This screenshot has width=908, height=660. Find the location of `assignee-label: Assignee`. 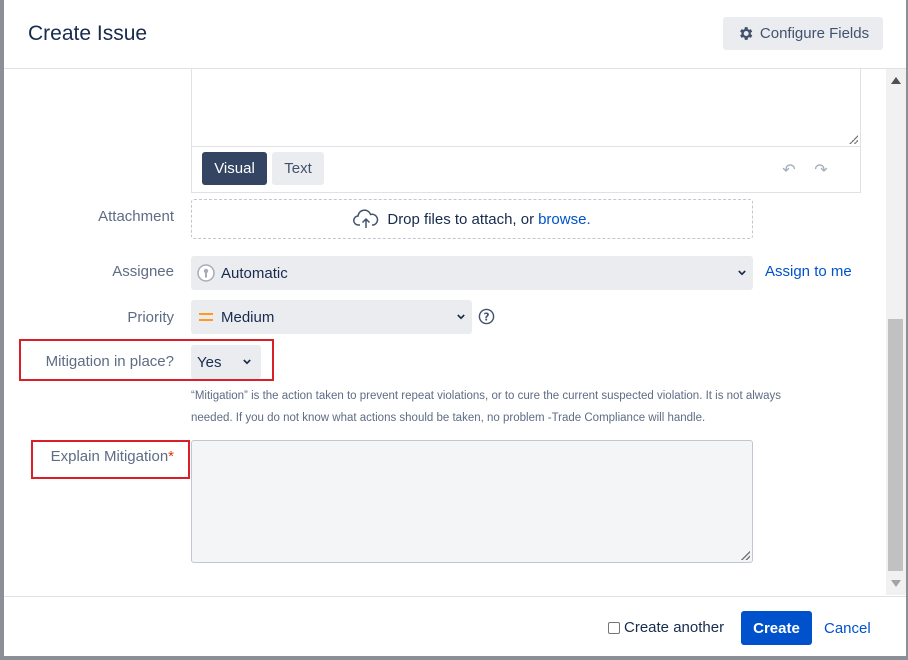

assignee-label: Assignee is located at coordinates (143, 271).